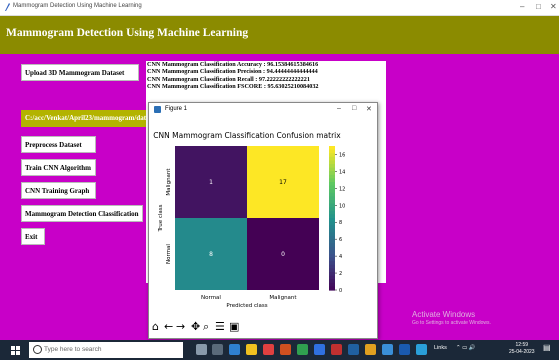 The image size is (559, 360). I want to click on back-arrow-icon: ←, so click(168, 326).